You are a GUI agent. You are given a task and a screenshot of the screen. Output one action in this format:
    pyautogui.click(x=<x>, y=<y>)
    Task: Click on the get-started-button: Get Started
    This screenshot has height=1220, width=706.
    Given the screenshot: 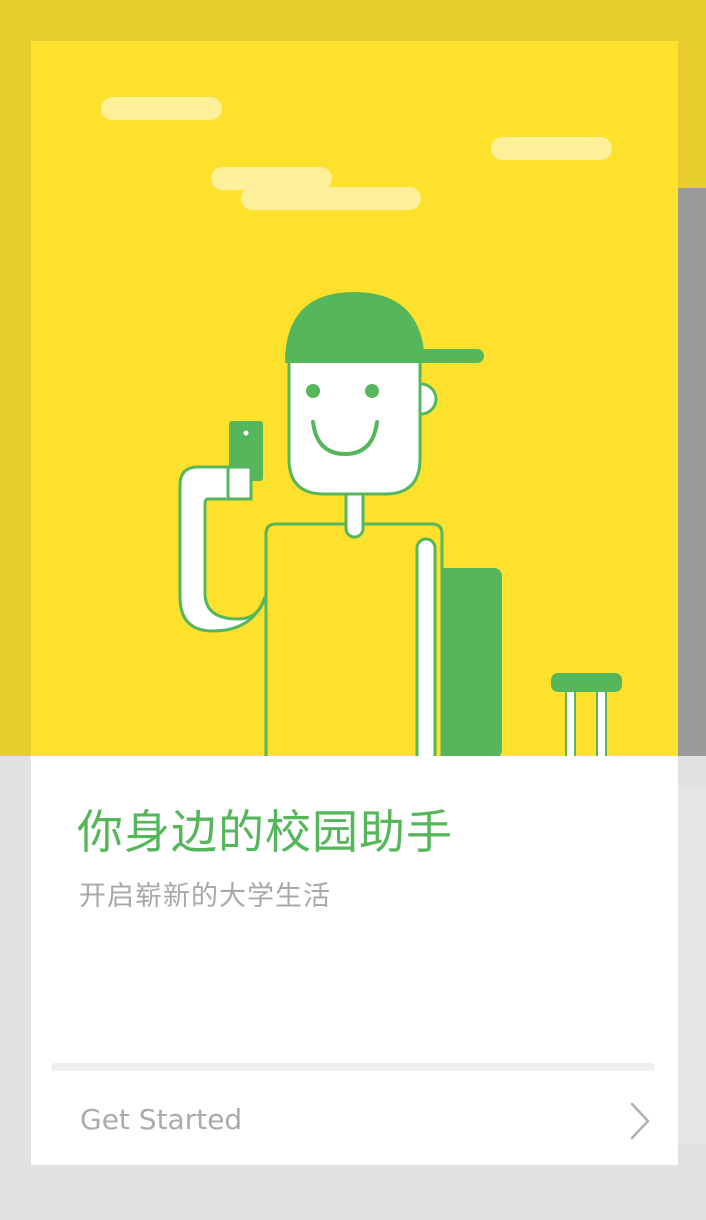 What is the action you would take?
    pyautogui.click(x=354, y=1123)
    